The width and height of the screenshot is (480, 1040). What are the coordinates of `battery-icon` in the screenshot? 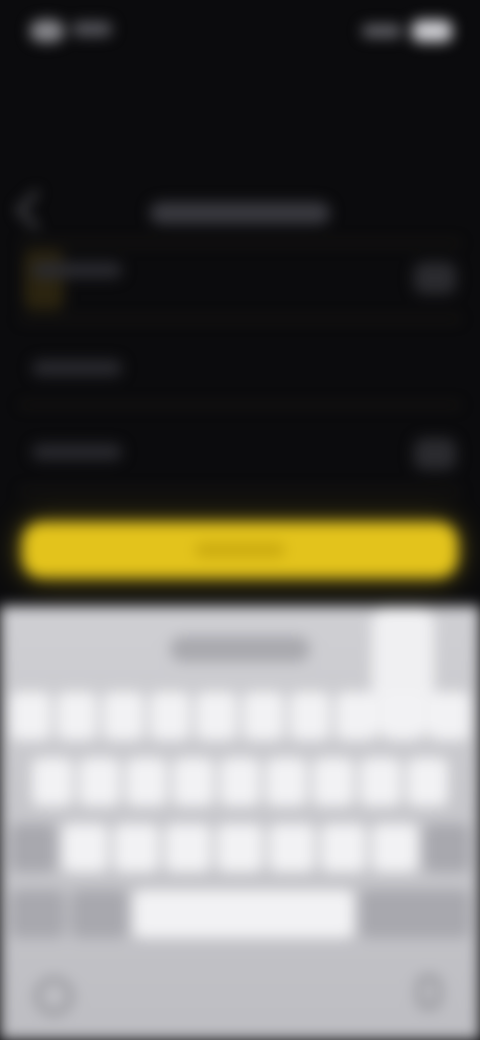 It's located at (432, 31).